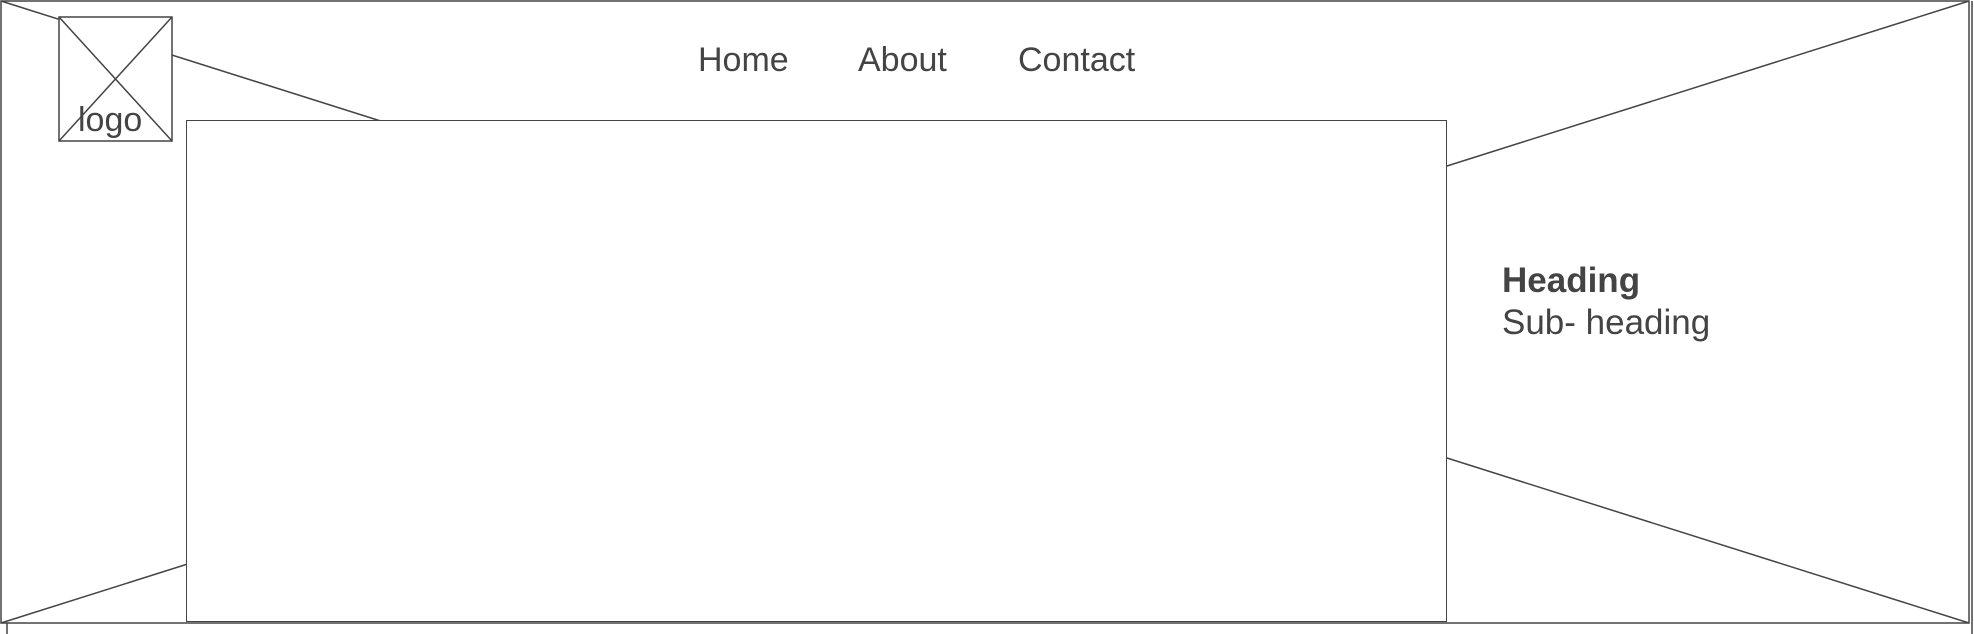 This screenshot has width=1974, height=634. I want to click on hero-subheading: Sub- heading, so click(1606, 322).